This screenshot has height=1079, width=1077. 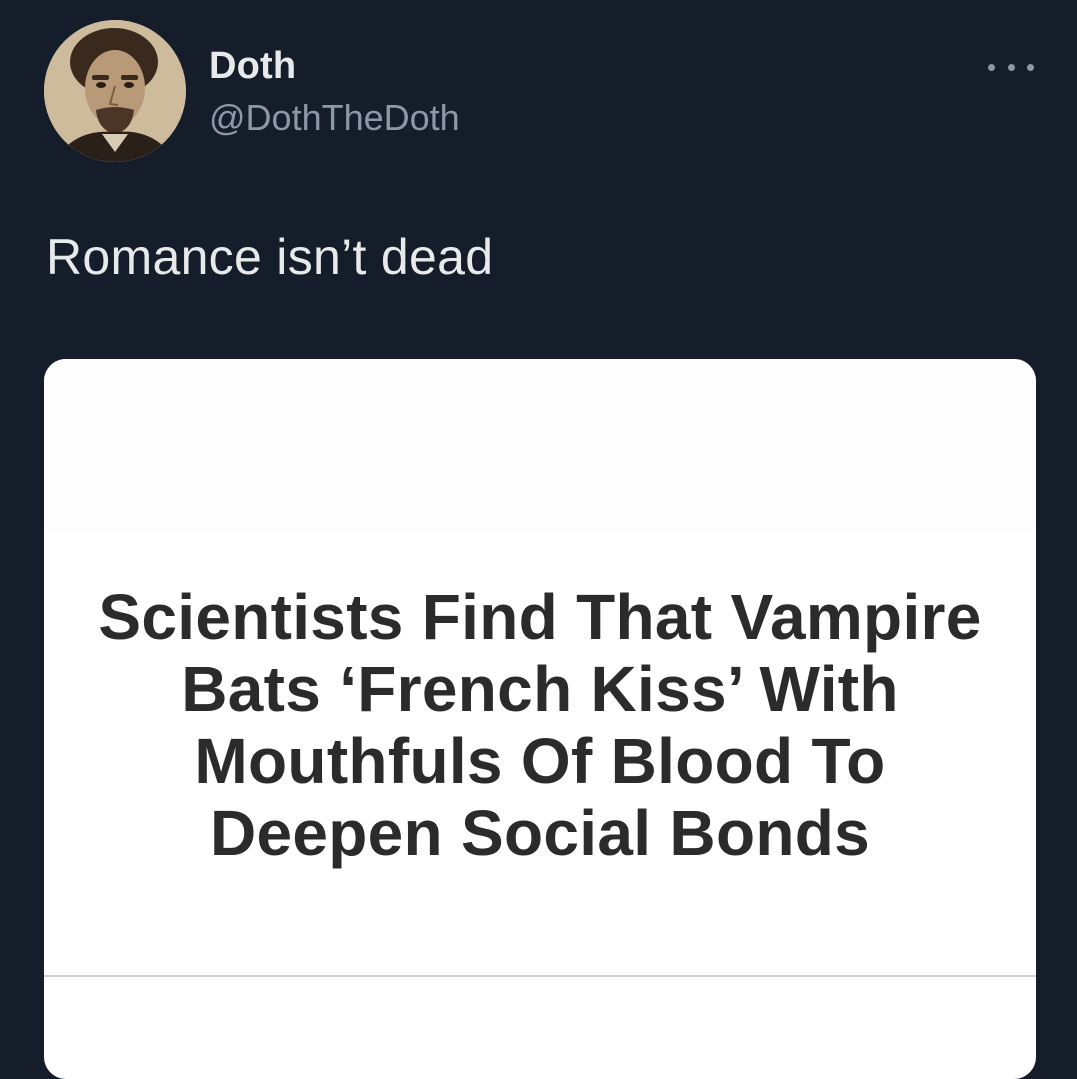 I want to click on author-handle: @DothTheDoth, so click(x=334, y=118).